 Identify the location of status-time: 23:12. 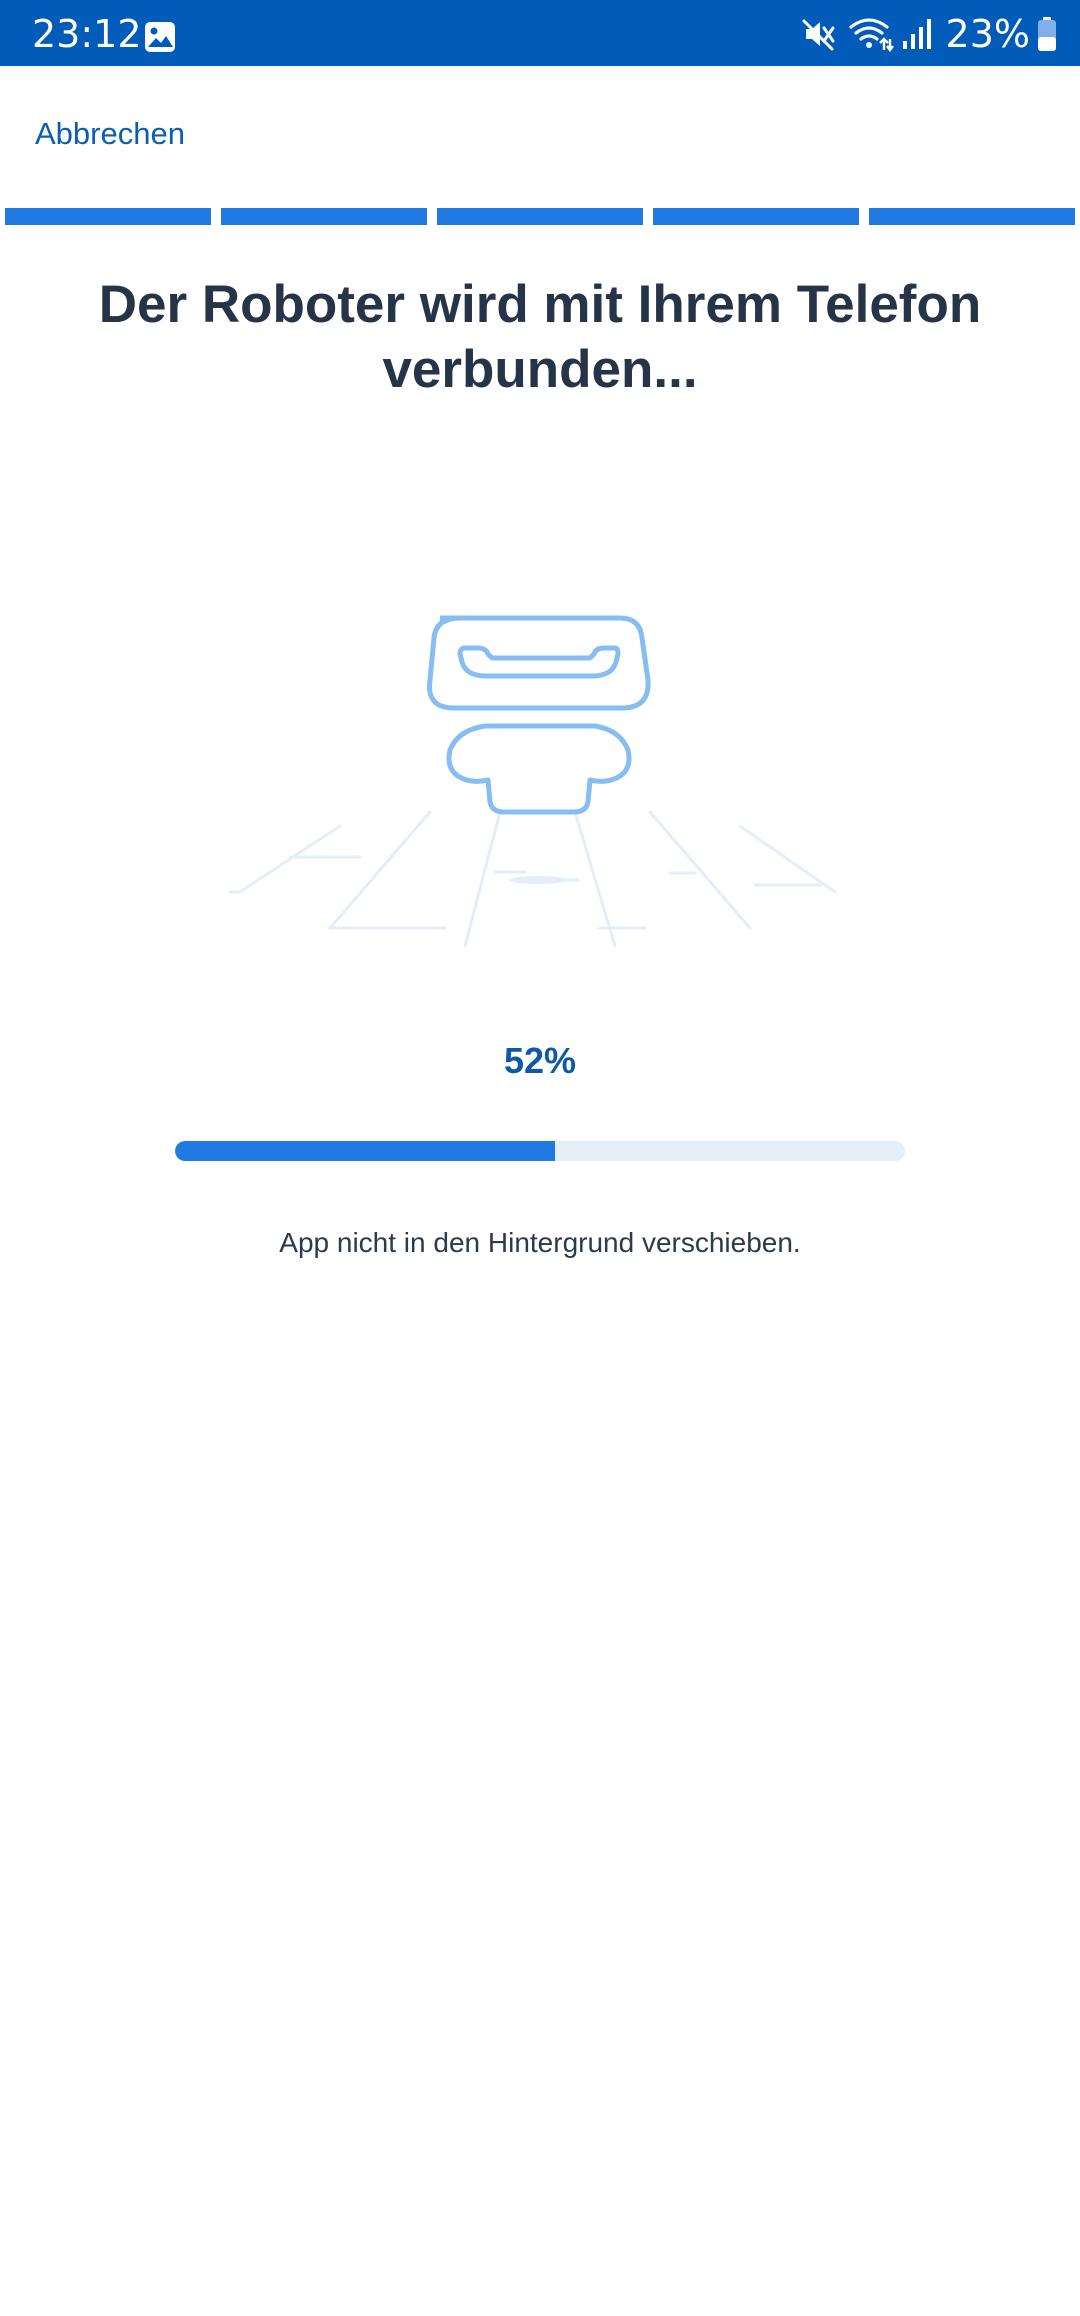
(87, 34).